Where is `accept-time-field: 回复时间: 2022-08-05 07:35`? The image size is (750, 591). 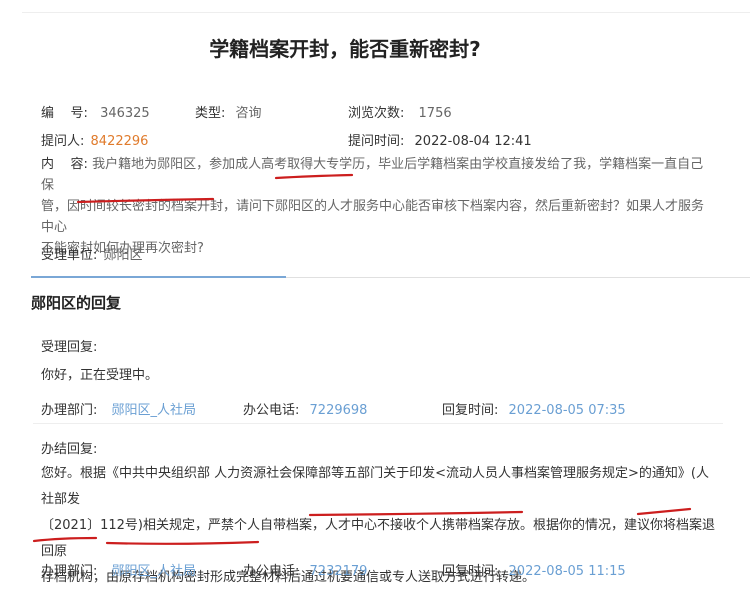 accept-time-field: 回复时间: 2022-08-05 07:35 is located at coordinates (534, 408).